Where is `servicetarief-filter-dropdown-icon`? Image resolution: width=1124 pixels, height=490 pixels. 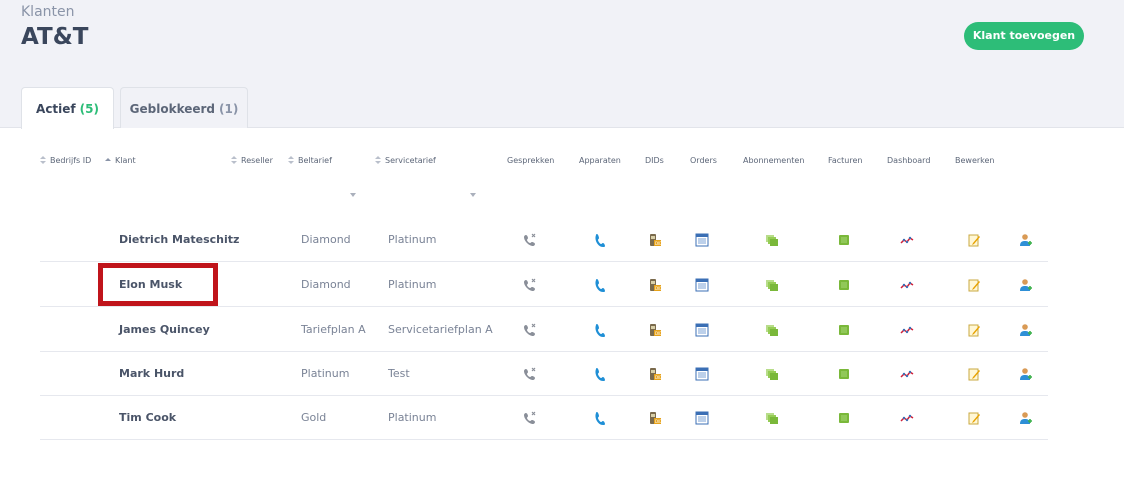 servicetarief-filter-dropdown-icon is located at coordinates (473, 195).